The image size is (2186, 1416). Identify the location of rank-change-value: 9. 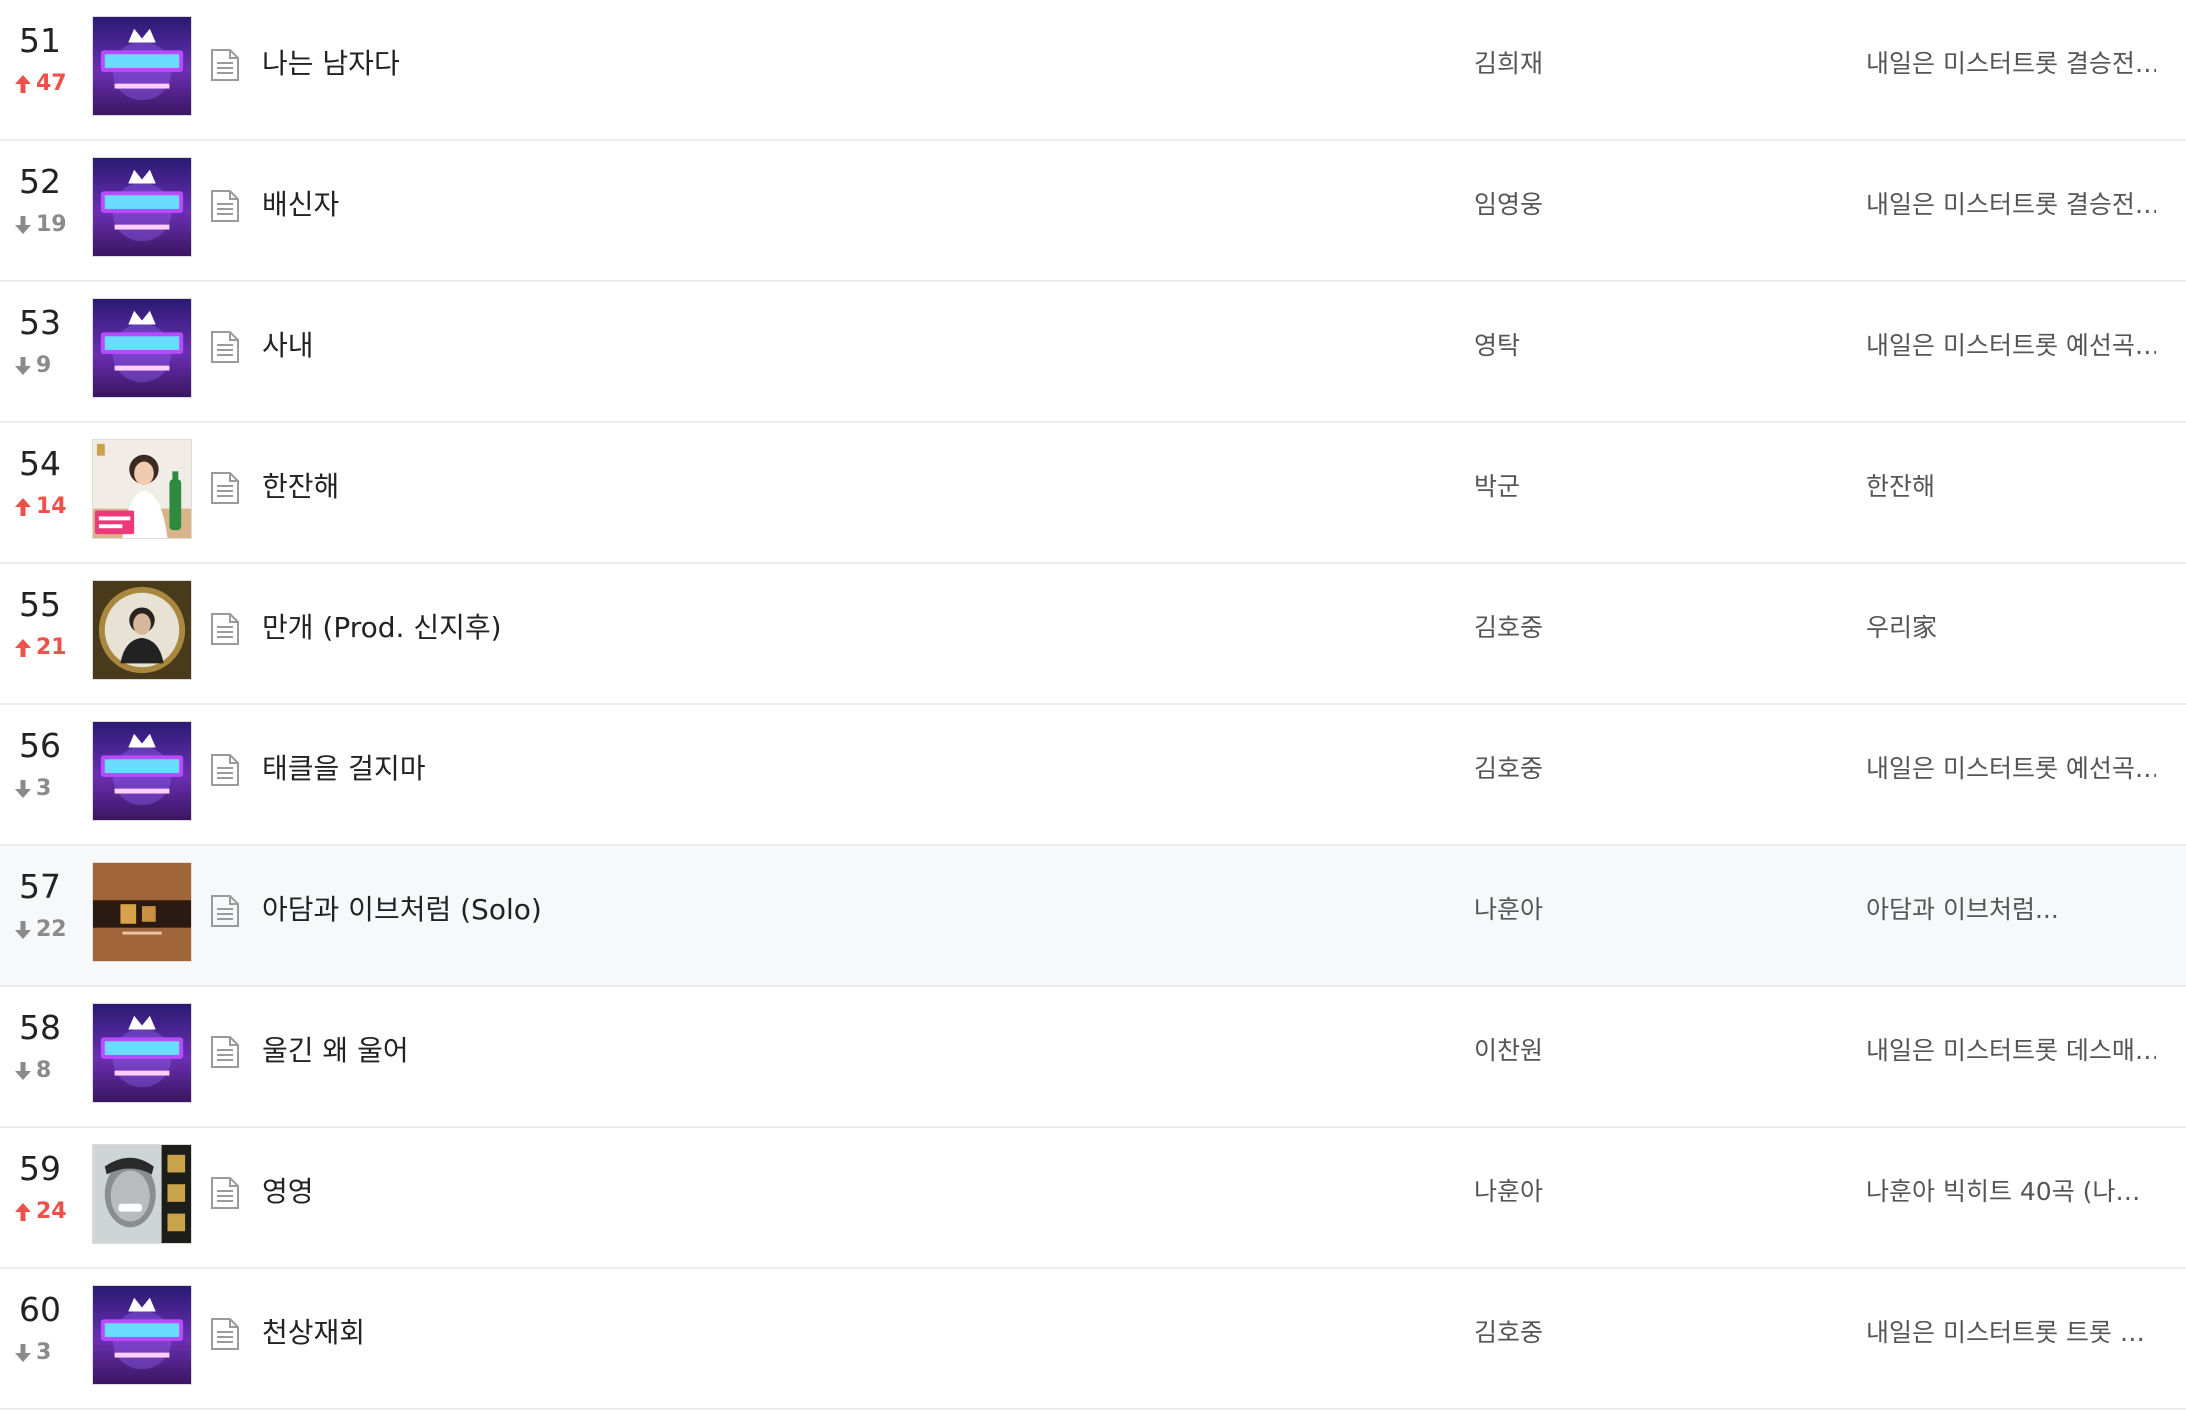
(44, 365).